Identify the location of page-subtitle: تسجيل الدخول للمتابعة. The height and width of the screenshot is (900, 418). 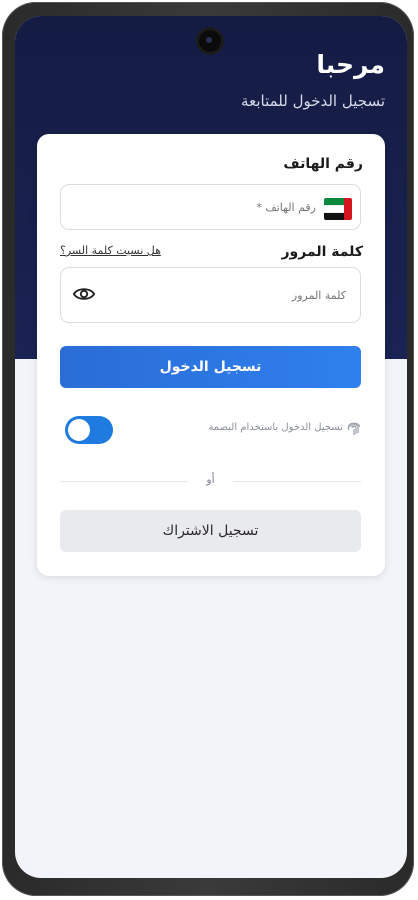
(313, 101).